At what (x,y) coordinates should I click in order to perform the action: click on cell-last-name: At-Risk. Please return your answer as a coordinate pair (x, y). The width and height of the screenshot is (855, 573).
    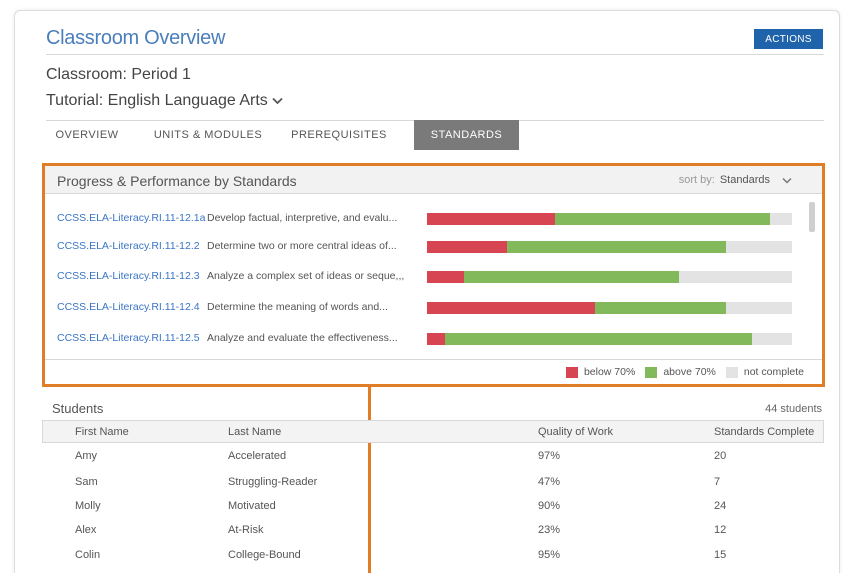
    Looking at the image, I should click on (246, 530).